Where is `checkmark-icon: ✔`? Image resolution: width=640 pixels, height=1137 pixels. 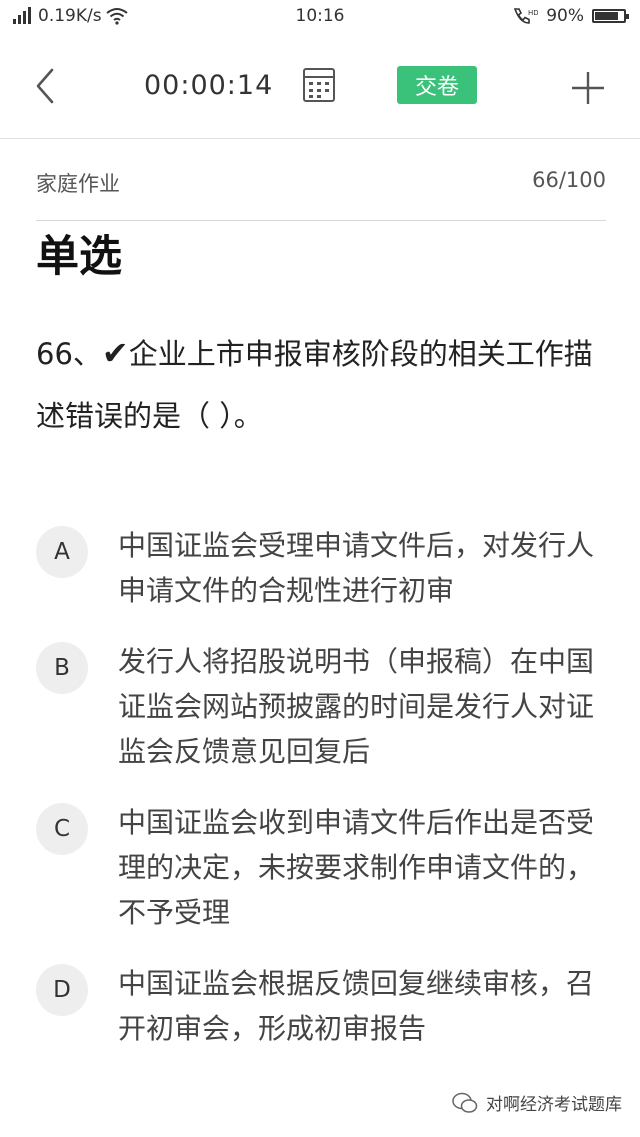 checkmark-icon: ✔ is located at coordinates (115, 353).